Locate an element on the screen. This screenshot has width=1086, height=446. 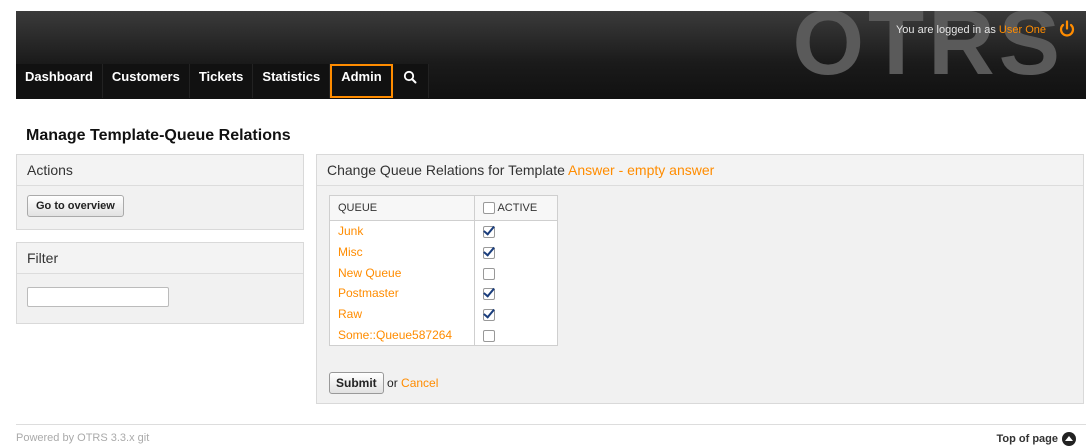
search-icon is located at coordinates (410, 77).